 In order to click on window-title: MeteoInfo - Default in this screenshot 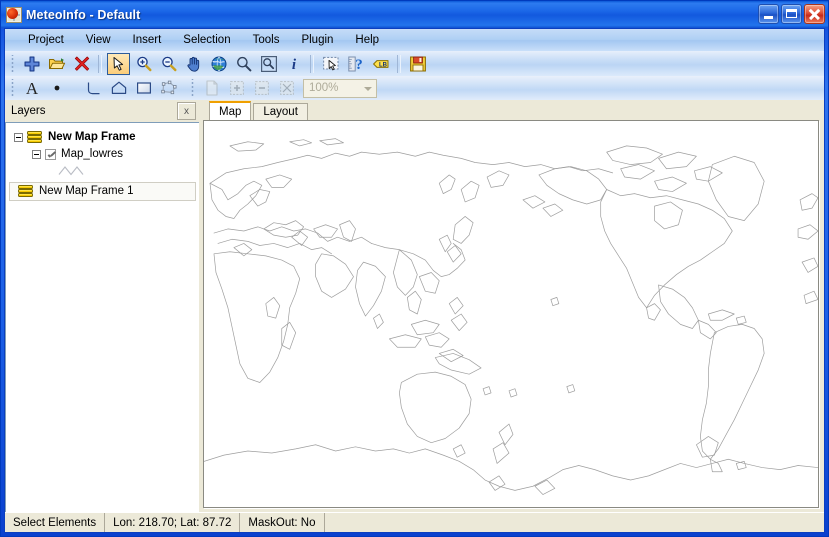, I will do `click(83, 14)`.